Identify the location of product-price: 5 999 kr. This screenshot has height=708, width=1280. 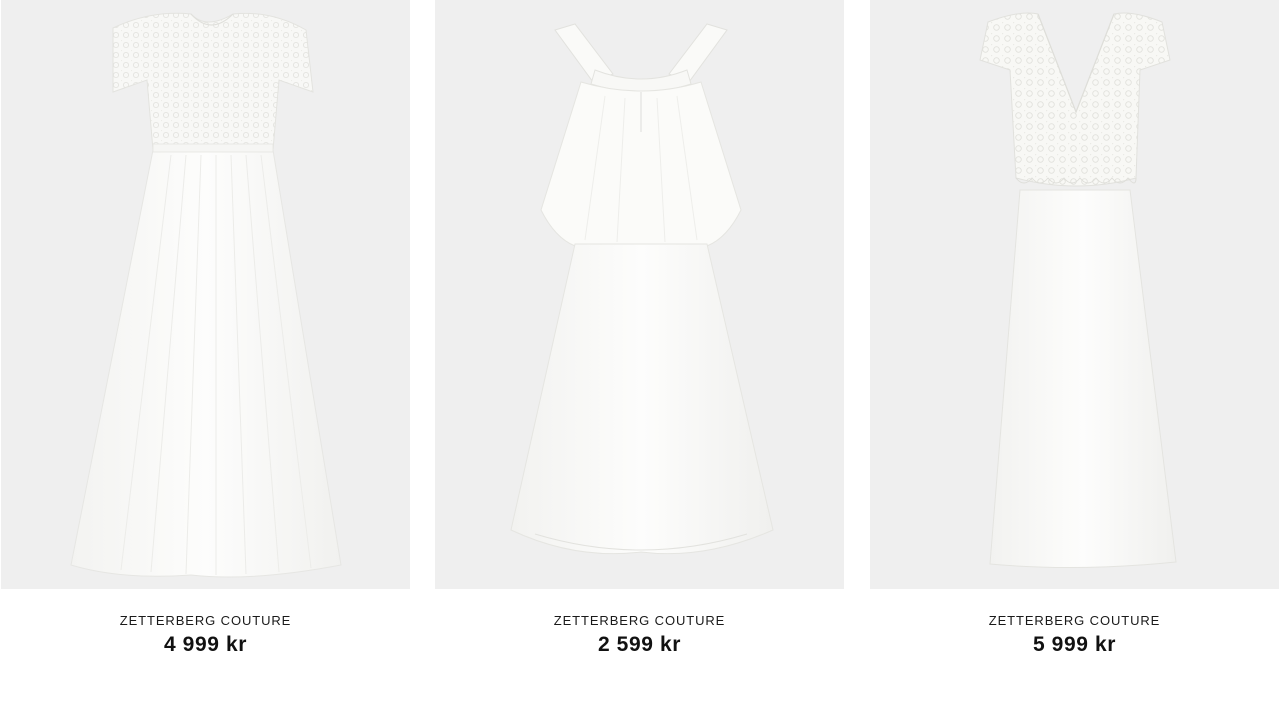
(1074, 644).